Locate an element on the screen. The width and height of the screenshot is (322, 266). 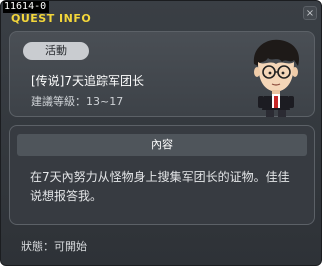
close-button: × is located at coordinates (310, 13).